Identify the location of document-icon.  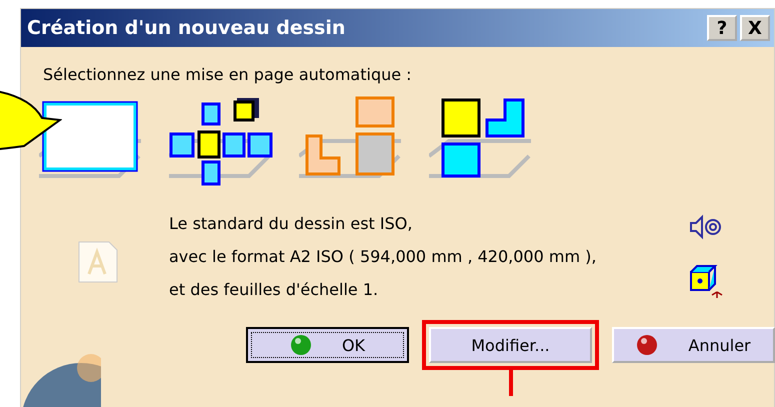
(98, 262).